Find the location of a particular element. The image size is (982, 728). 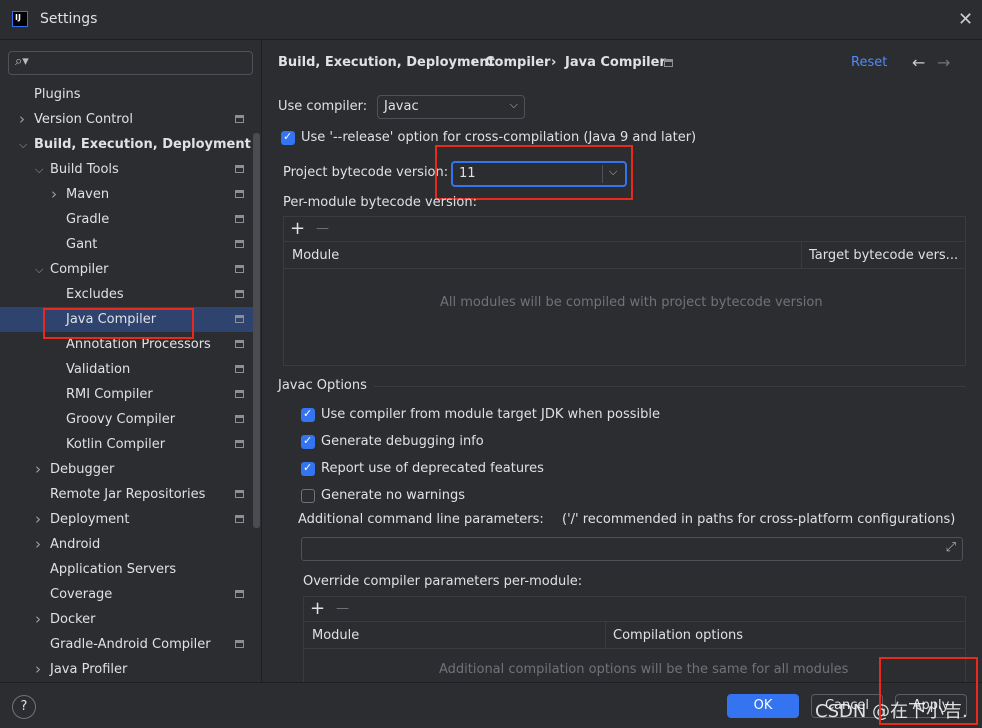

sidebar-item-label: Groovy Compiler is located at coordinates (121, 419).